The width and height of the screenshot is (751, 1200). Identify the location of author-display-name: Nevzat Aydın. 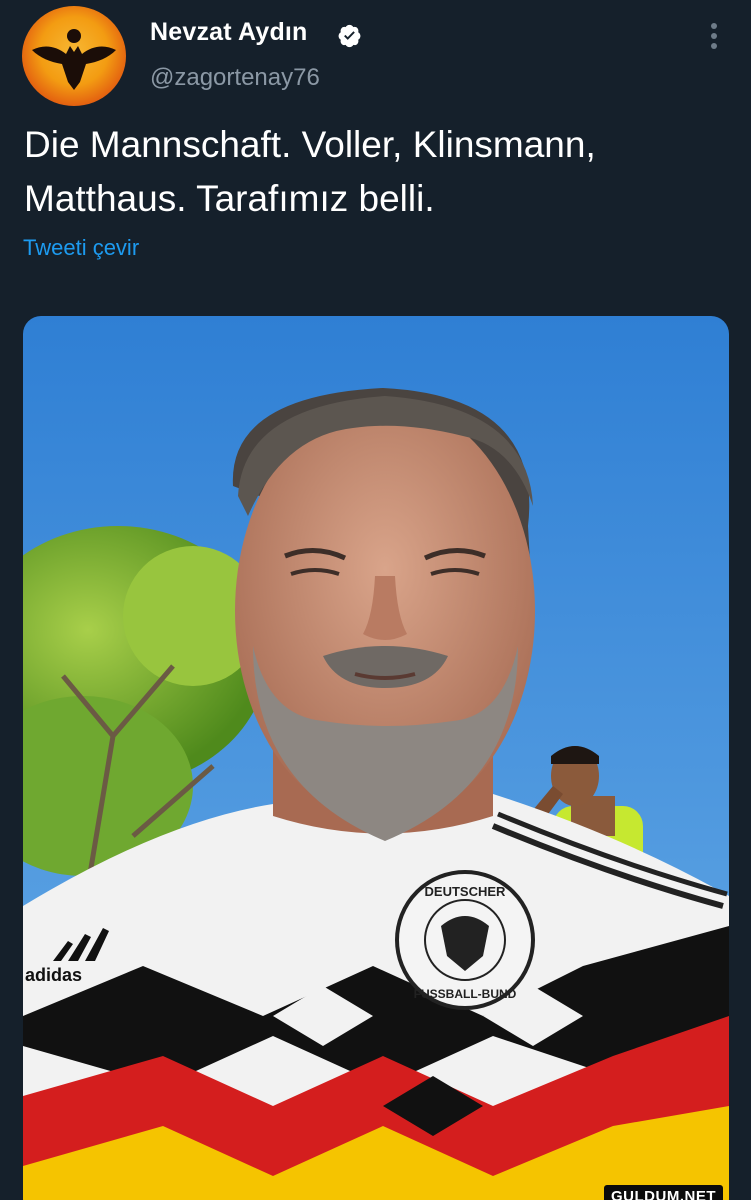
(229, 32).